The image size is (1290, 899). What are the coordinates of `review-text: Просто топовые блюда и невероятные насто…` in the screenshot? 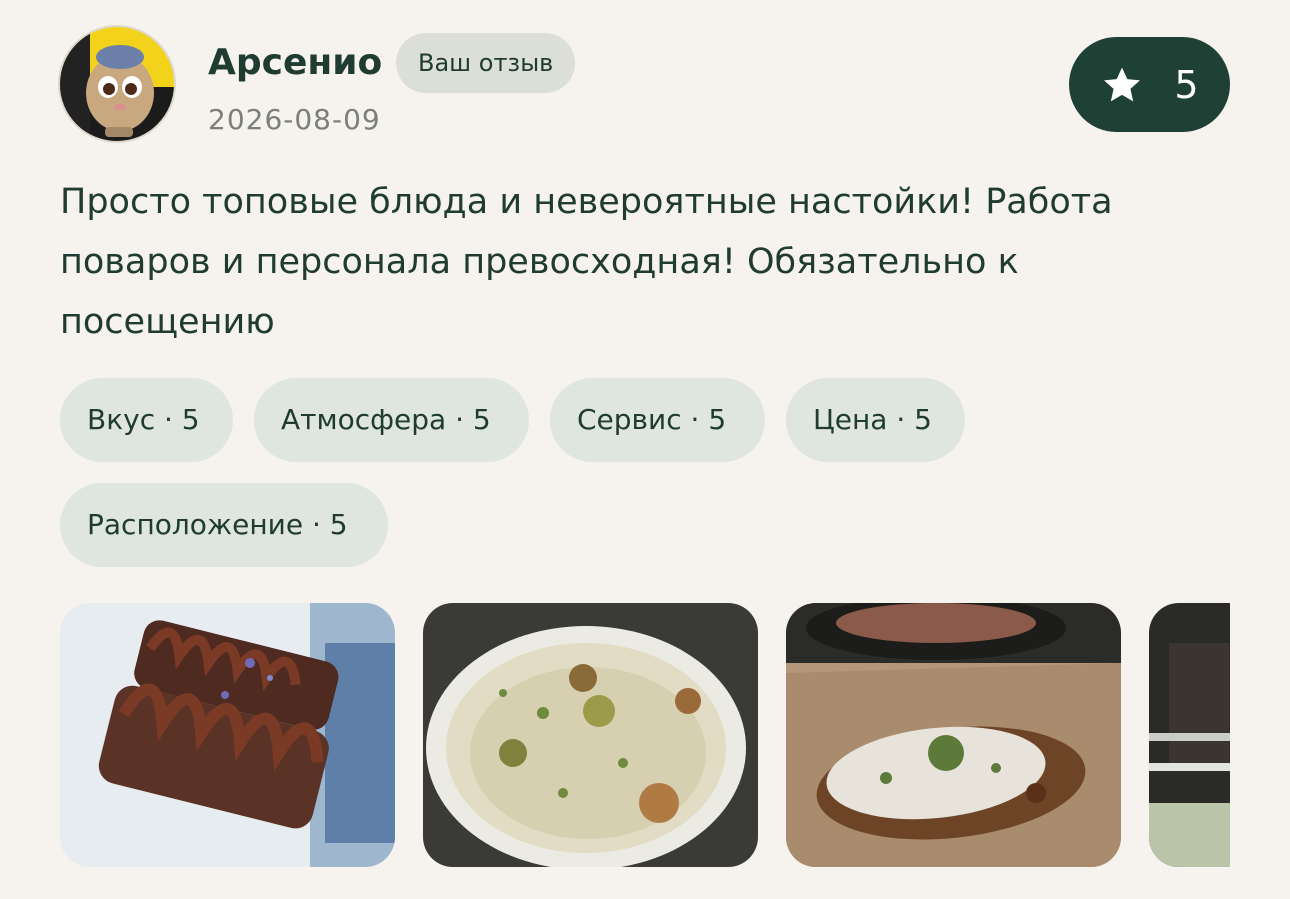 It's located at (586, 262).